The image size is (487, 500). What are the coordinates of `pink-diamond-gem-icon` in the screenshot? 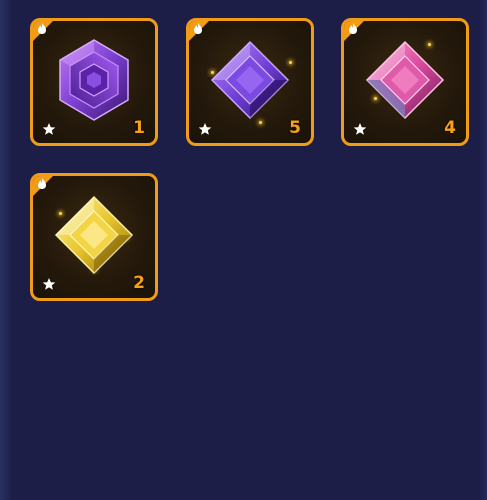 It's located at (405, 80).